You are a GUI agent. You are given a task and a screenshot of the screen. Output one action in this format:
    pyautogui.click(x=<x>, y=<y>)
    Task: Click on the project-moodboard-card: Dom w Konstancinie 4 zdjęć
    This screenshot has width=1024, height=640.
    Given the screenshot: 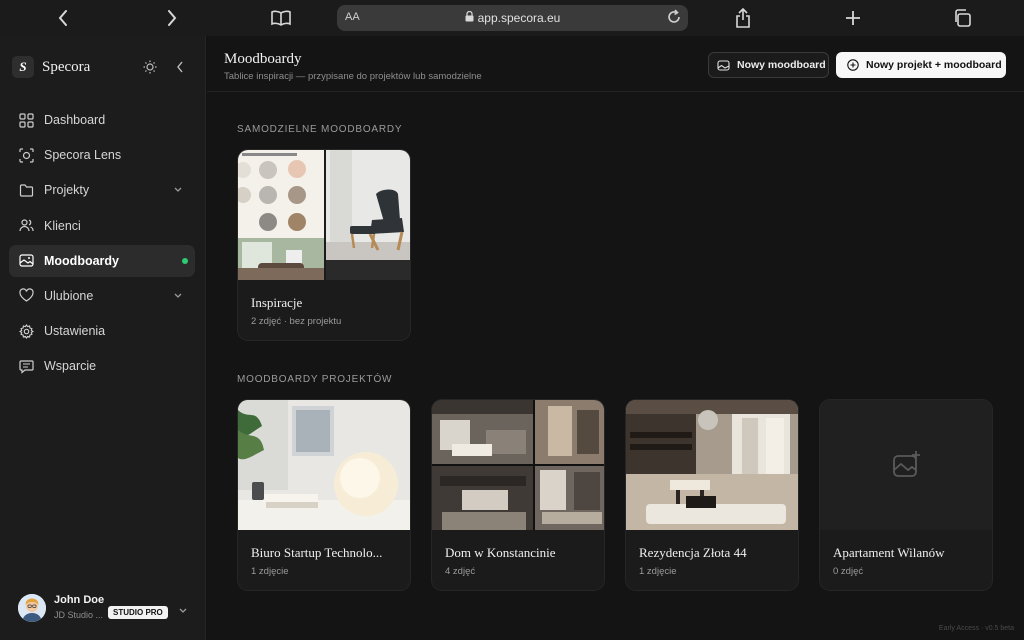 What is the action you would take?
    pyautogui.click(x=518, y=495)
    